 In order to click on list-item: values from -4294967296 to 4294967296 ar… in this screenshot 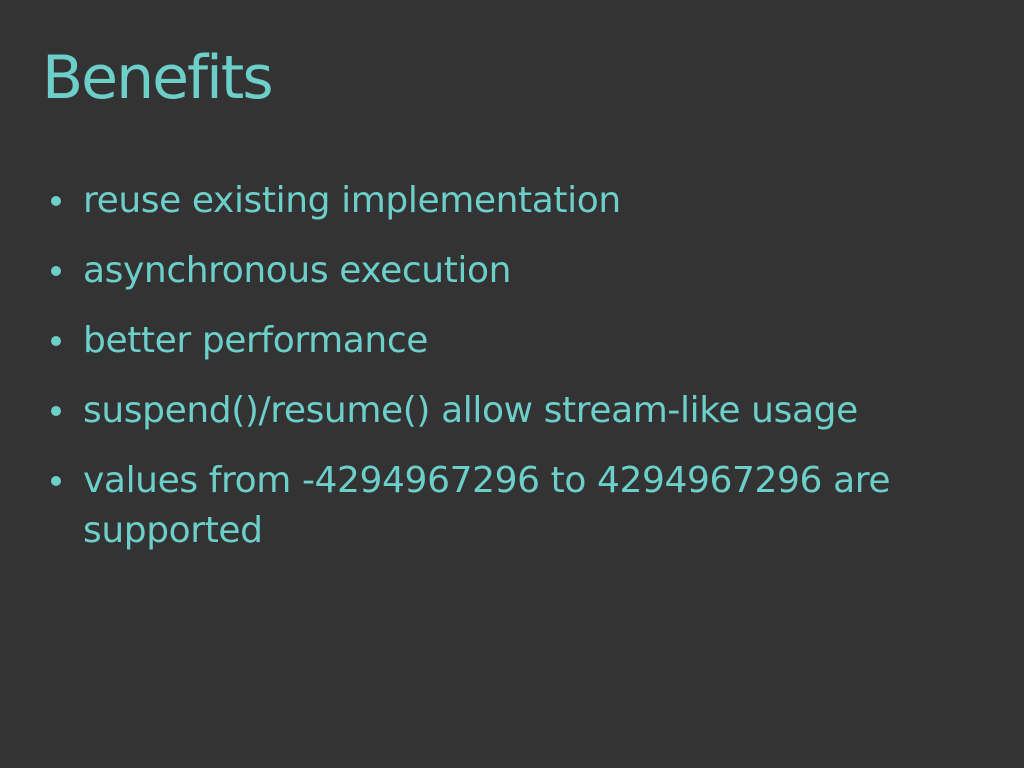, I will do `click(516, 506)`.